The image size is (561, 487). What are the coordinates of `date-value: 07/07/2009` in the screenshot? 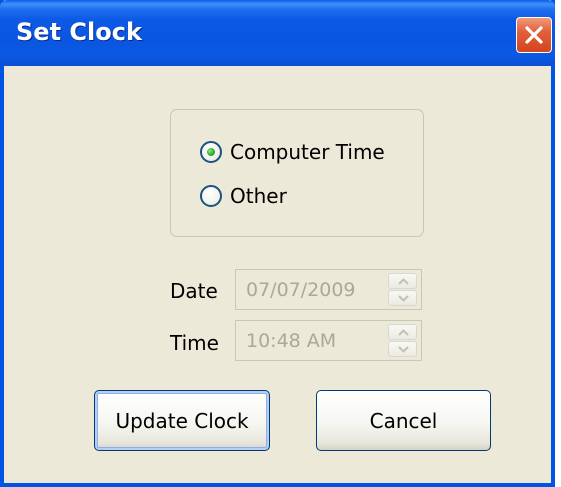 It's located at (301, 290).